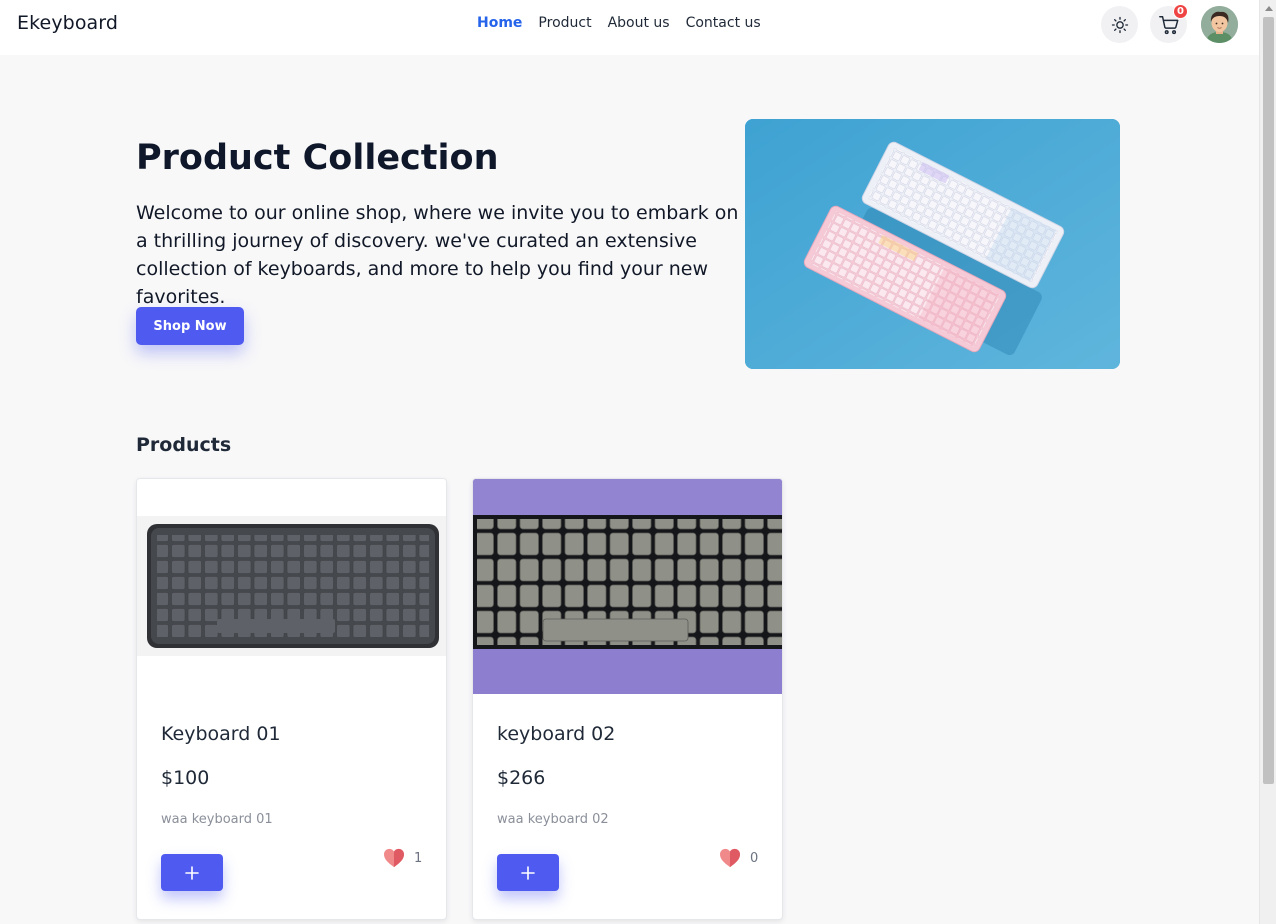 Image resolution: width=1276 pixels, height=924 pixels. What do you see at coordinates (639, 23) in the screenshot?
I see `nav-about-link: About us` at bounding box center [639, 23].